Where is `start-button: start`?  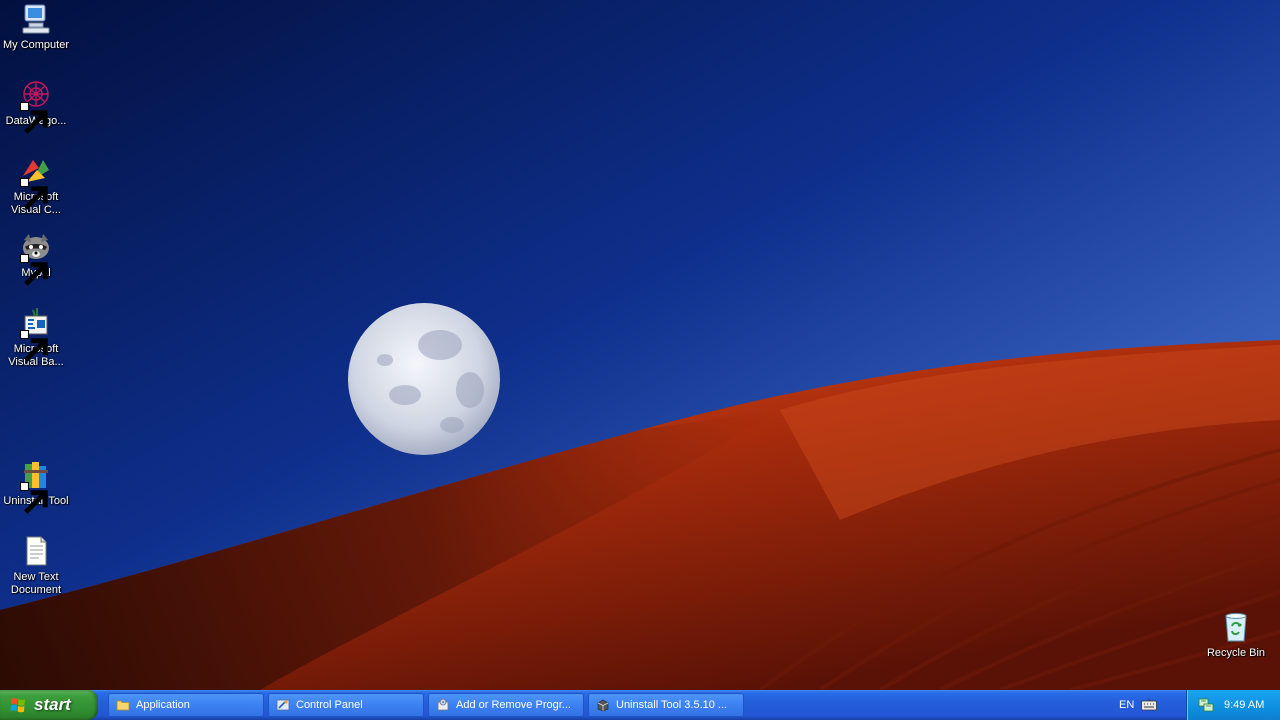
start-button: start is located at coordinates (49, 705).